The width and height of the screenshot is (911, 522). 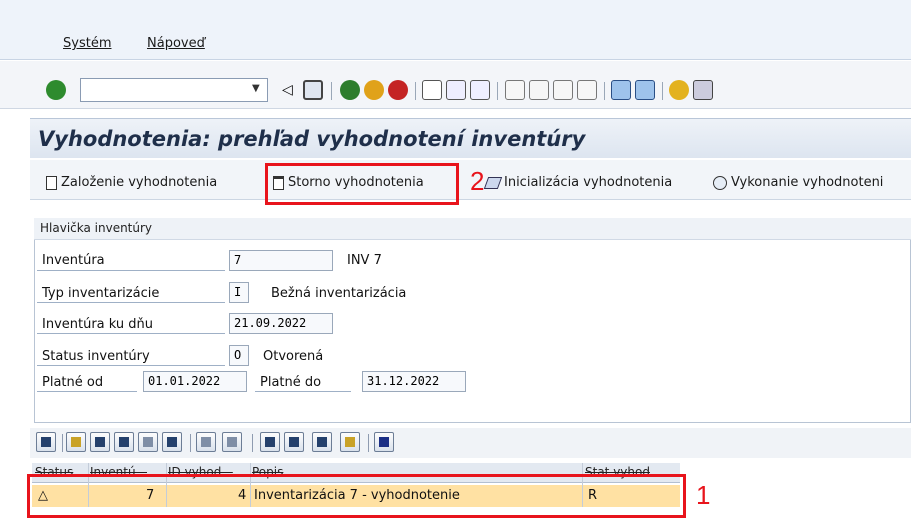 I want to click on init-evaluation-button: Inicializácia vyhodnotenia, so click(x=578, y=182).